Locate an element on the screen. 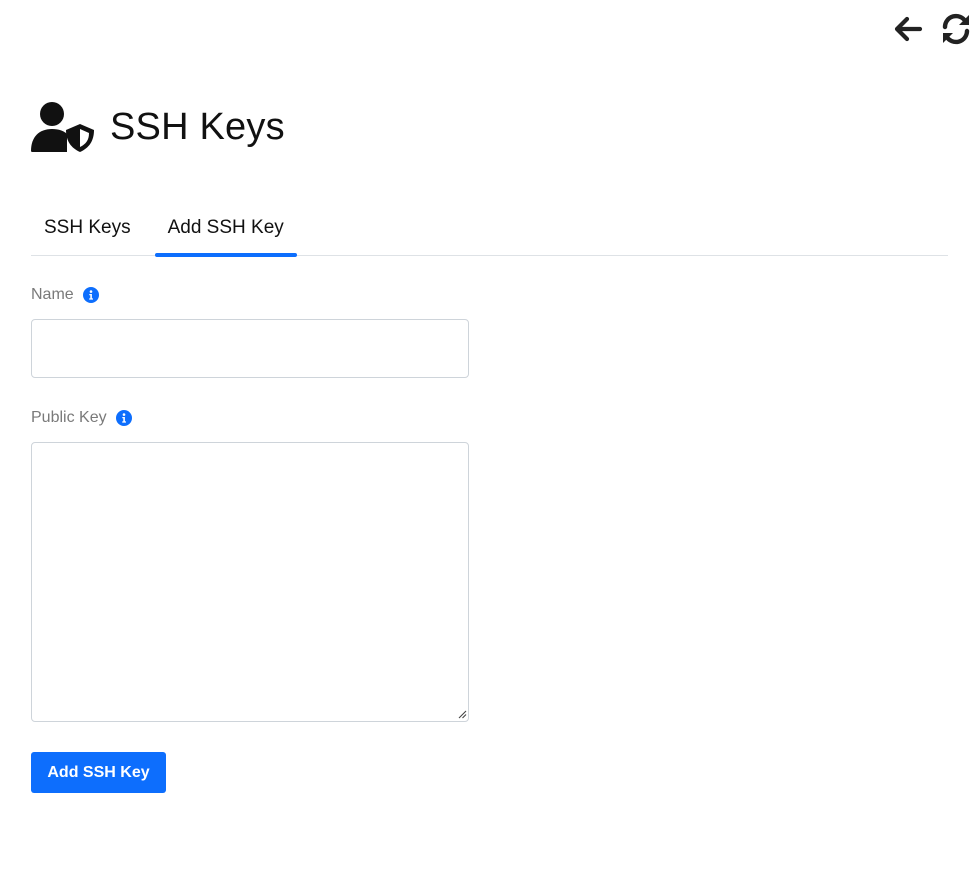 The image size is (979, 877). user-shield-icon is located at coordinates (62, 127).